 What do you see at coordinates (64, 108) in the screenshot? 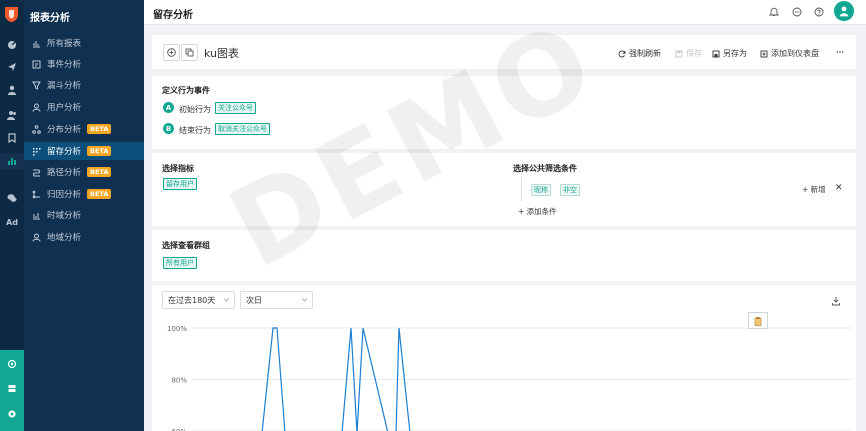
I see `sidebar-item-label: 用户分析` at bounding box center [64, 108].